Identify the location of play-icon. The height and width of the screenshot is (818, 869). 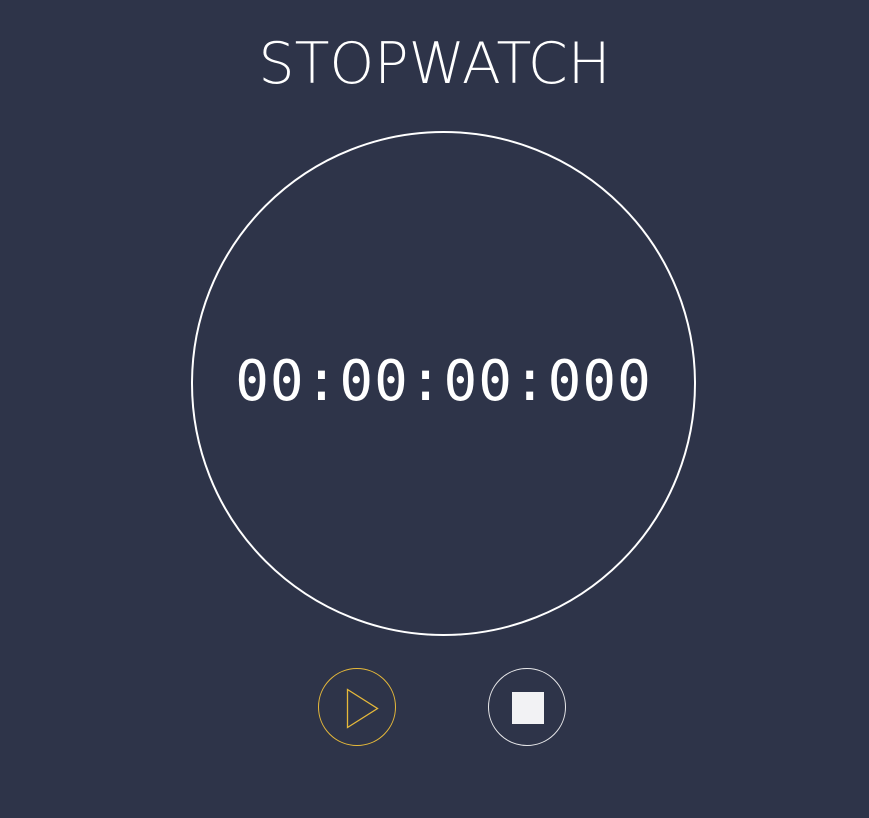
(362, 708).